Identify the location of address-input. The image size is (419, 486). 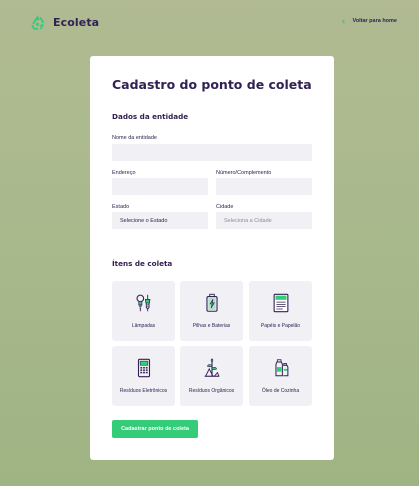
(160, 186).